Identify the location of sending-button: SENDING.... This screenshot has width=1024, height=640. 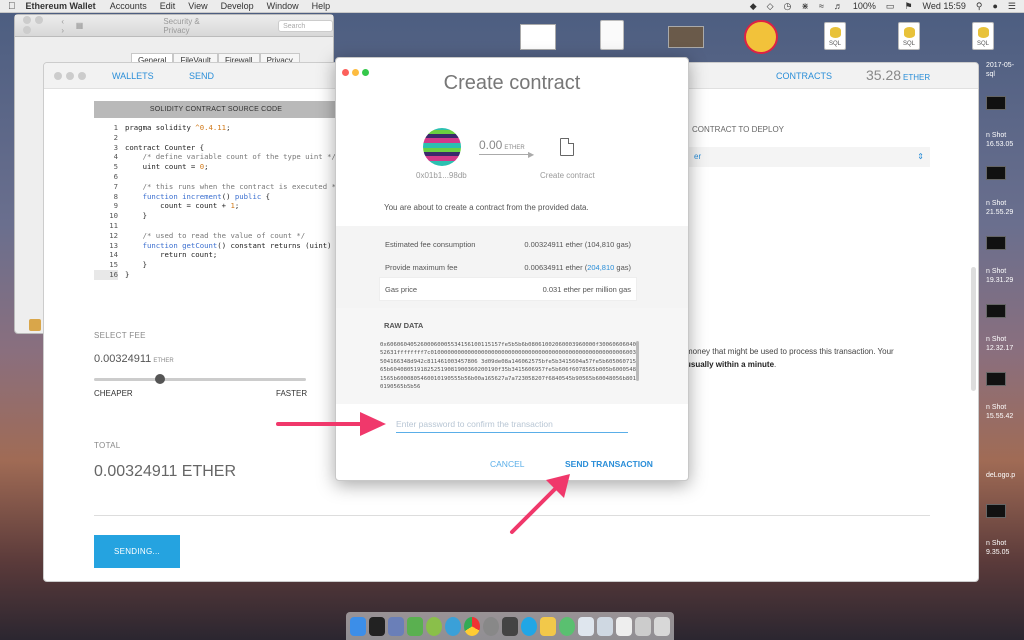
(137, 551).